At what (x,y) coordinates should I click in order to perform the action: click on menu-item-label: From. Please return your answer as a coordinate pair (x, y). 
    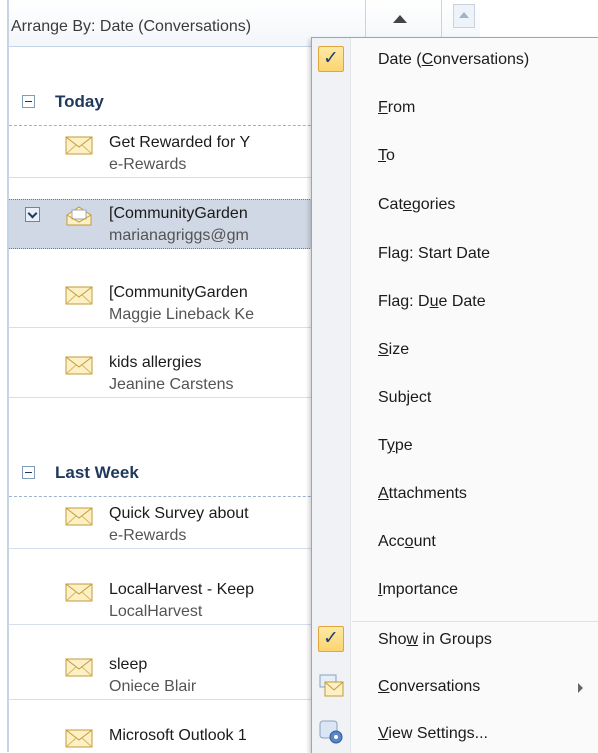
    Looking at the image, I should click on (397, 107).